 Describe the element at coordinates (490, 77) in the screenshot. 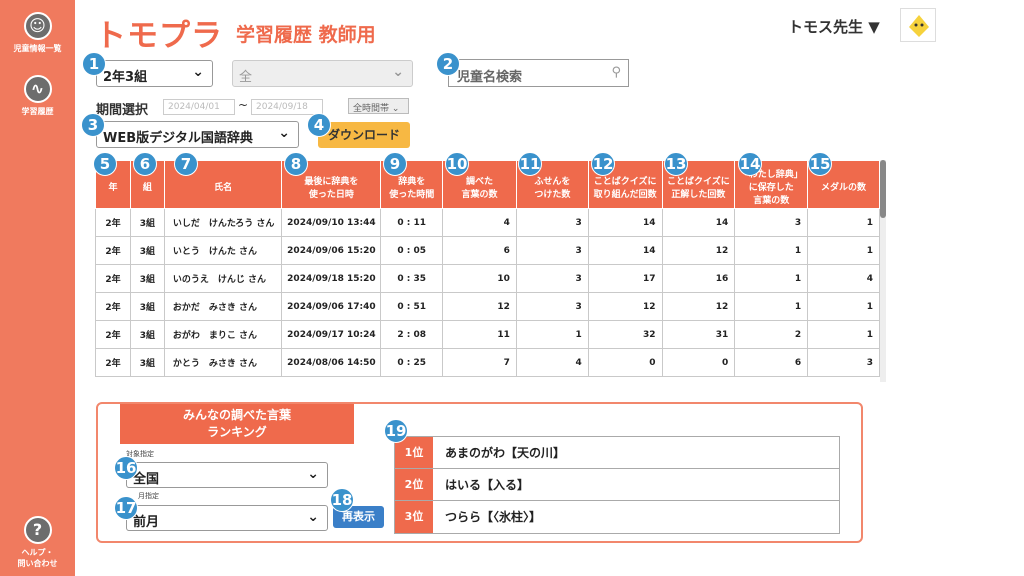

I see `search-placeholder: 児童名検索` at that location.